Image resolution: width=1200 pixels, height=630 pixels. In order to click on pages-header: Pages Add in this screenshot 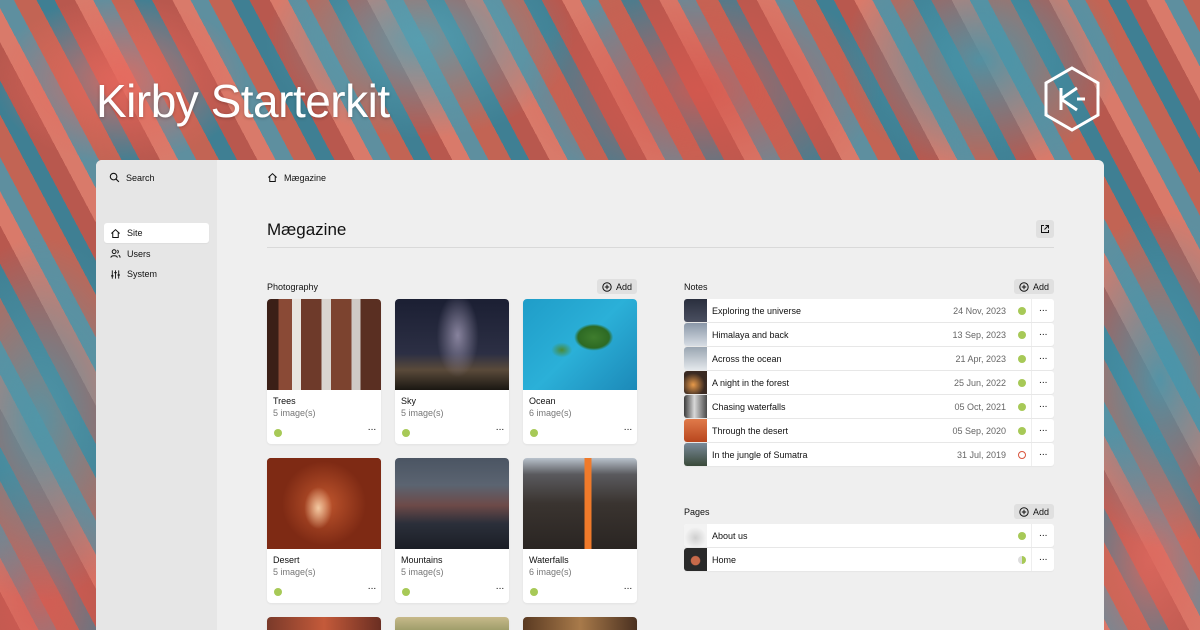, I will do `click(869, 511)`.